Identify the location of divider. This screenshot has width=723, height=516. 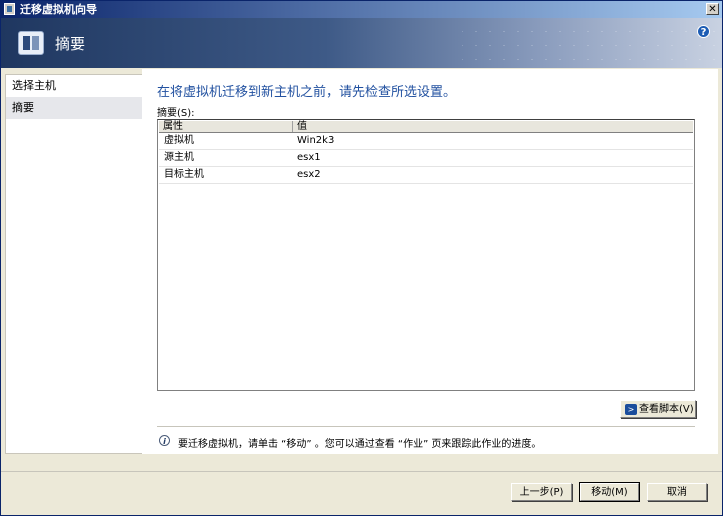
(426, 426).